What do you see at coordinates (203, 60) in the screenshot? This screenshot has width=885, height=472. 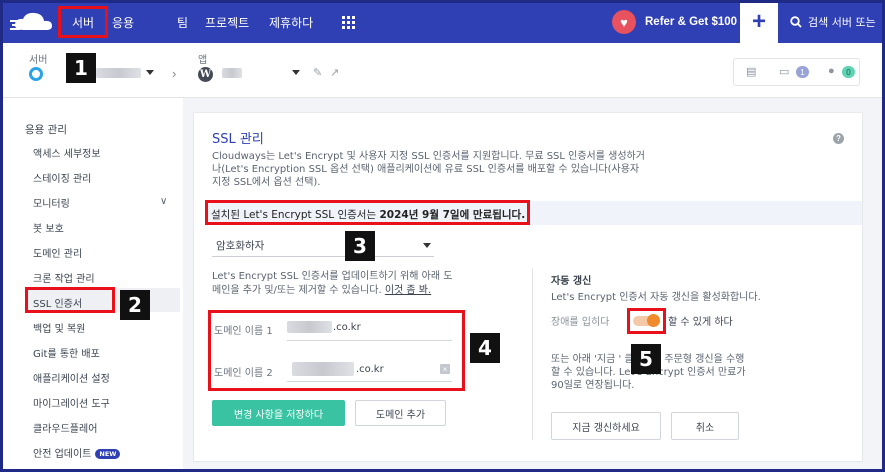 I see `app-label: 앱` at bounding box center [203, 60].